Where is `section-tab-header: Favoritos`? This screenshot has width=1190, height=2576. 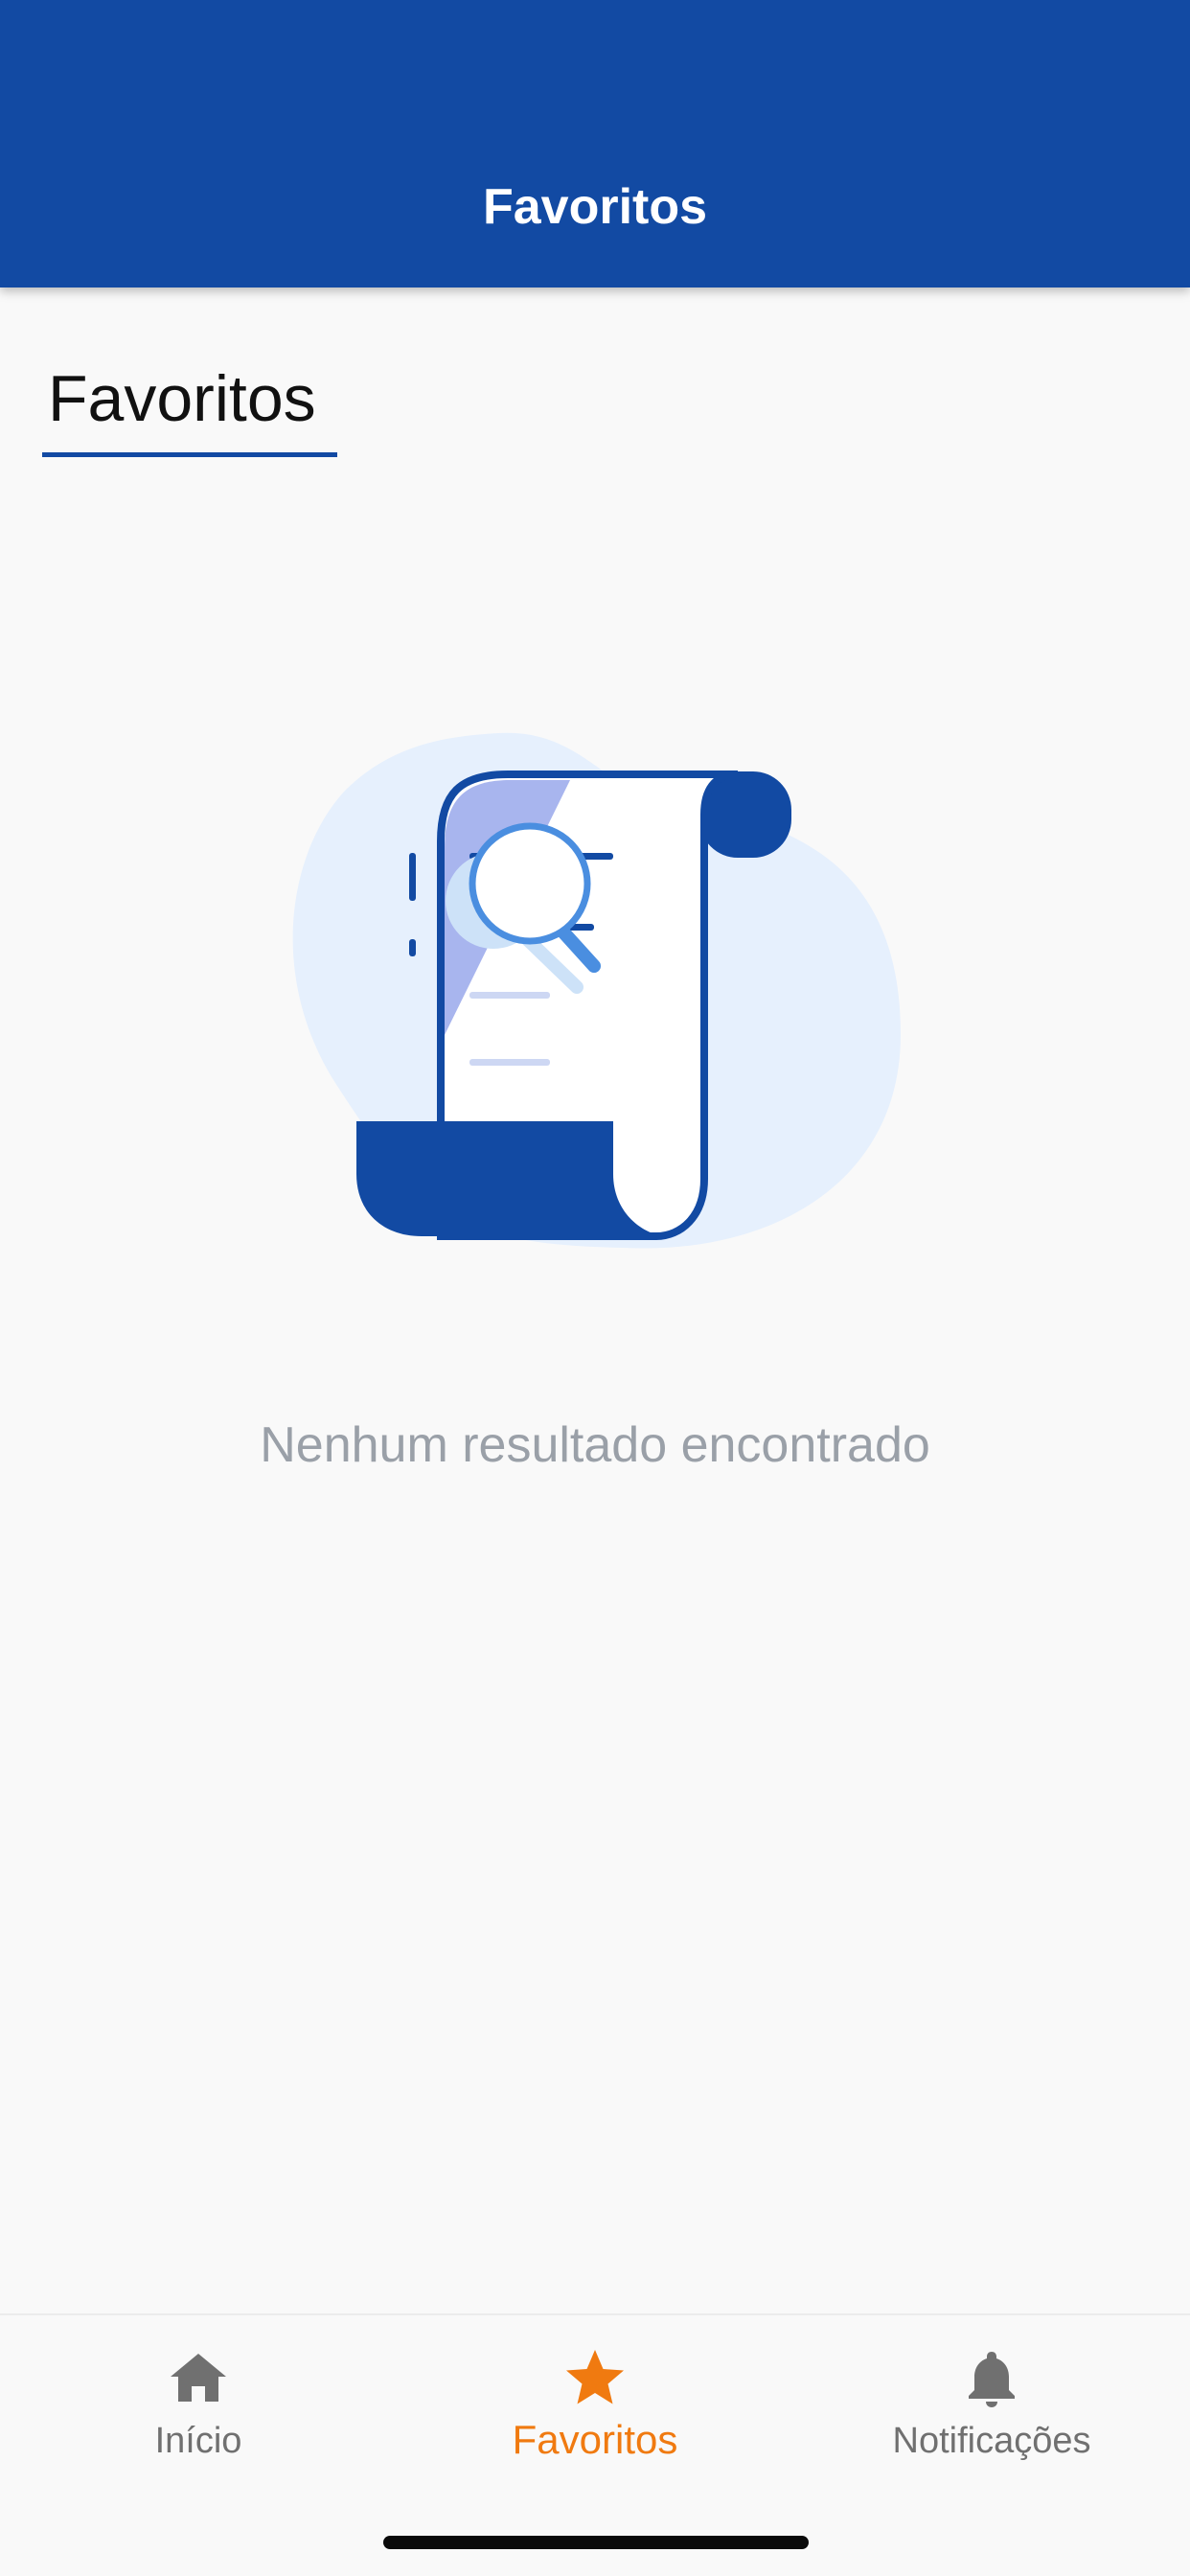 section-tab-header: Favoritos is located at coordinates (190, 407).